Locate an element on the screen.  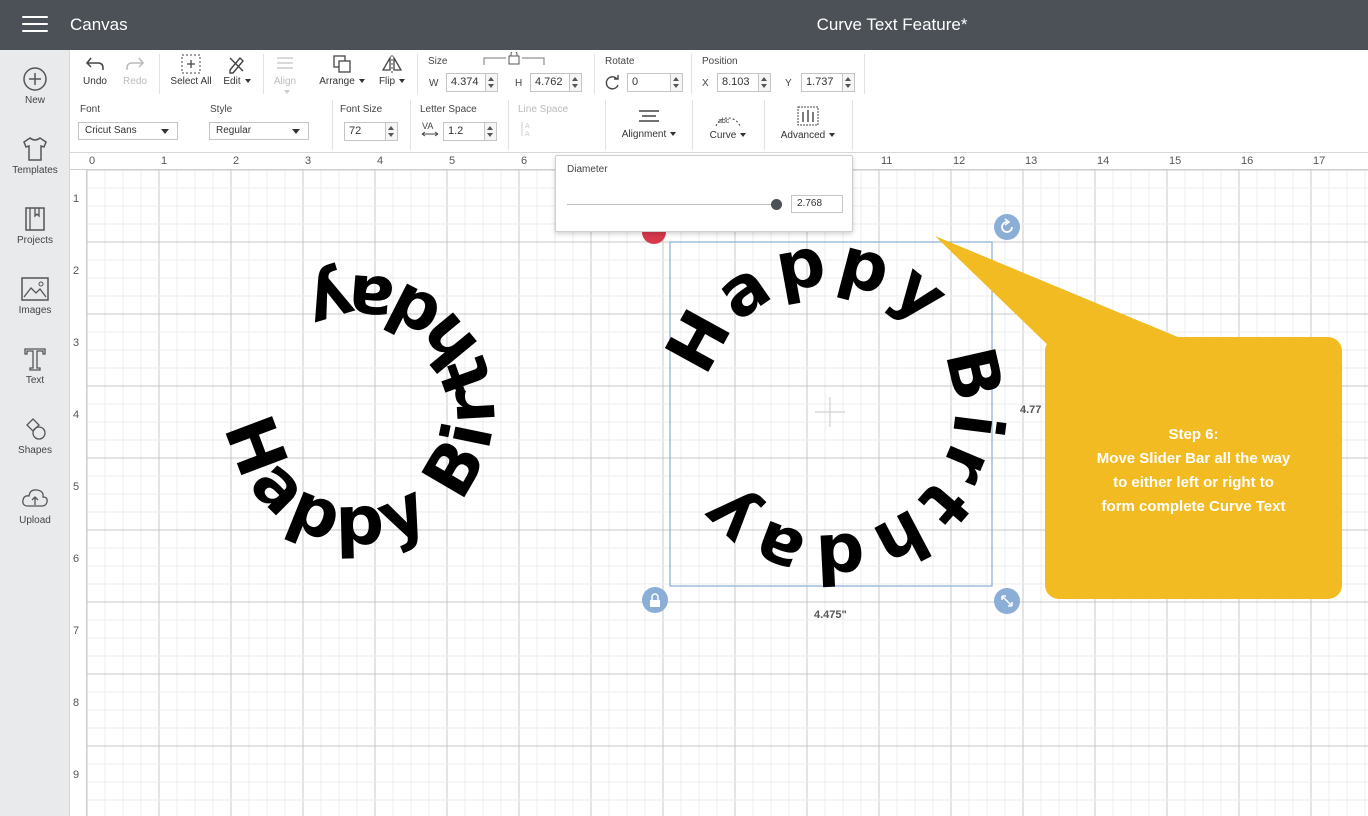
center-crosshair is located at coordinates (830, 412).